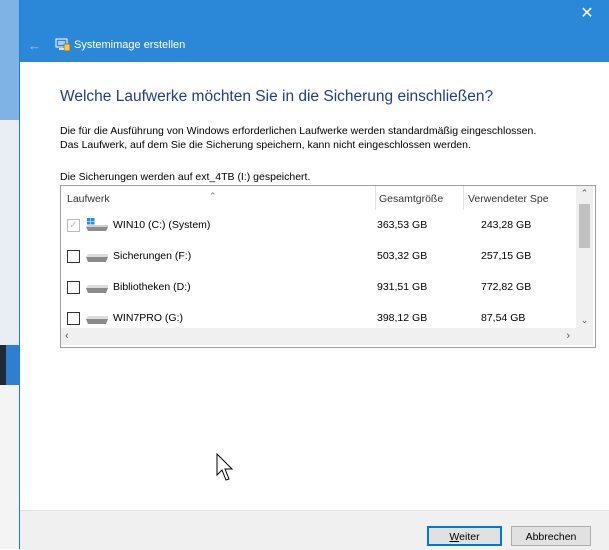  I want to click on drive-used-space: 772,82 GB, so click(506, 287).